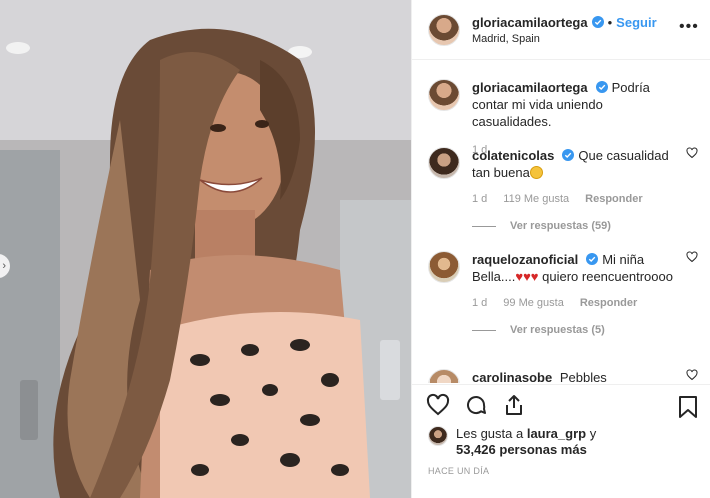  I want to click on caption-avatar, so click(444, 95).